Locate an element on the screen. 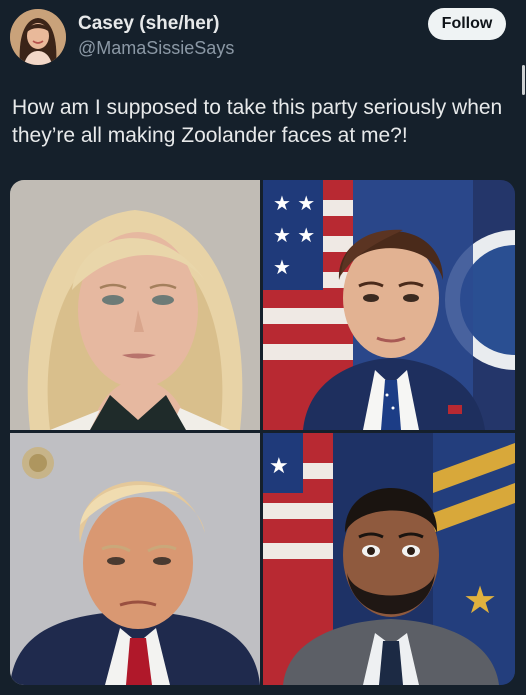 The height and width of the screenshot is (695, 526). author-info: Casey (she/her) @MamaSissieSays is located at coordinates (156, 35).